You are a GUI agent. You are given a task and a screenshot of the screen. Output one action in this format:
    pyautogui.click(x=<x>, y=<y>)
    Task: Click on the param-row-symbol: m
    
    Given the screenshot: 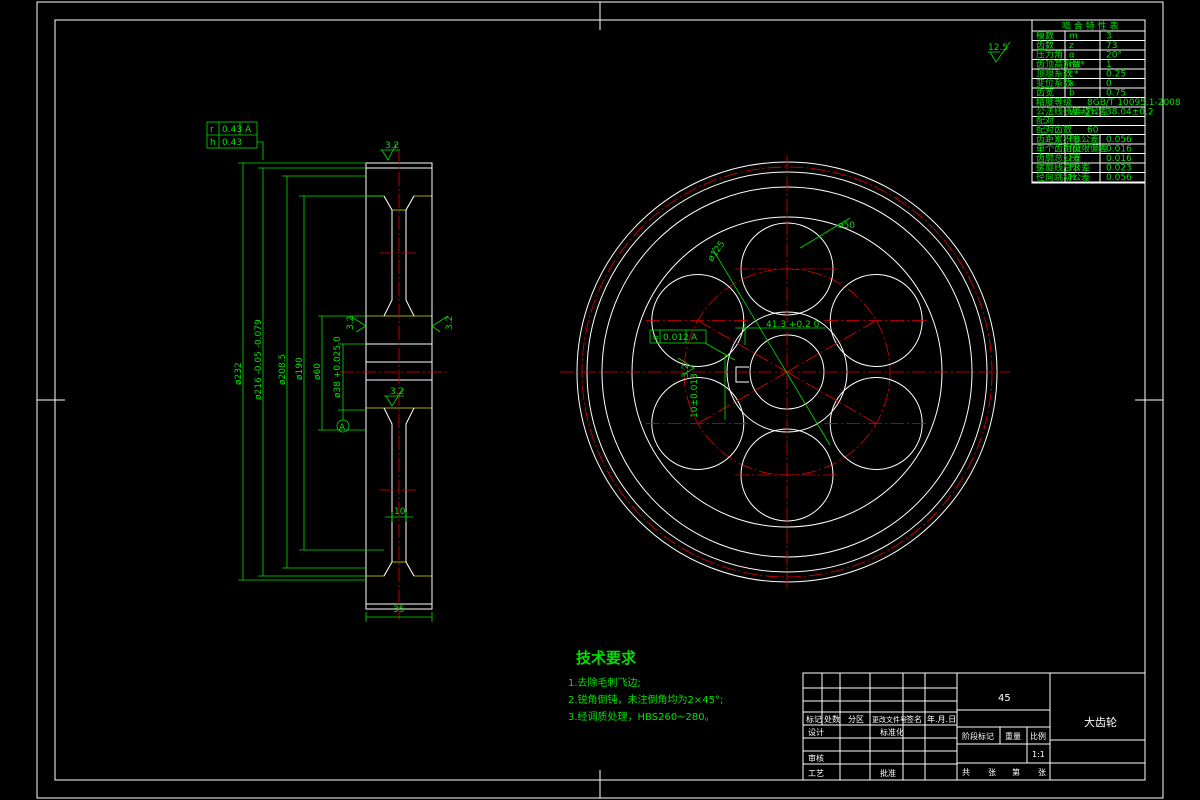 What is the action you would take?
    pyautogui.click(x=1073, y=37)
    